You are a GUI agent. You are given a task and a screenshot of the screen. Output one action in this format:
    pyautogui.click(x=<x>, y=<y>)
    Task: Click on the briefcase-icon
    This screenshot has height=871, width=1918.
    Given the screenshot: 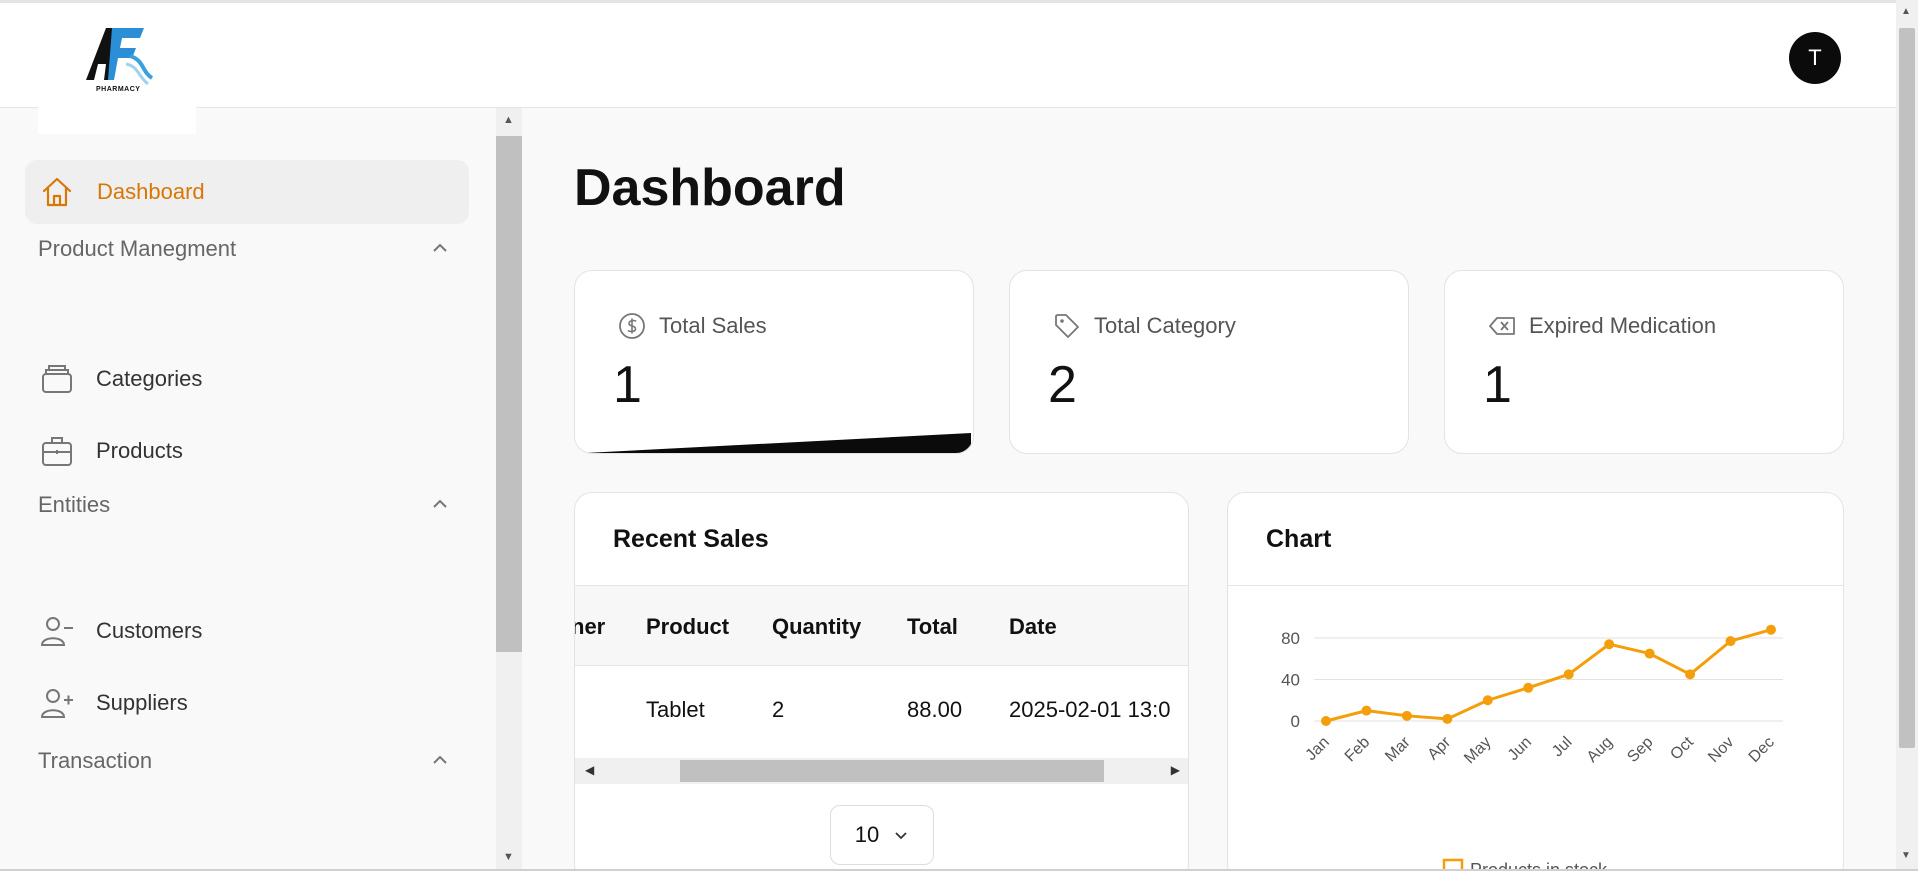 What is the action you would take?
    pyautogui.click(x=57, y=451)
    